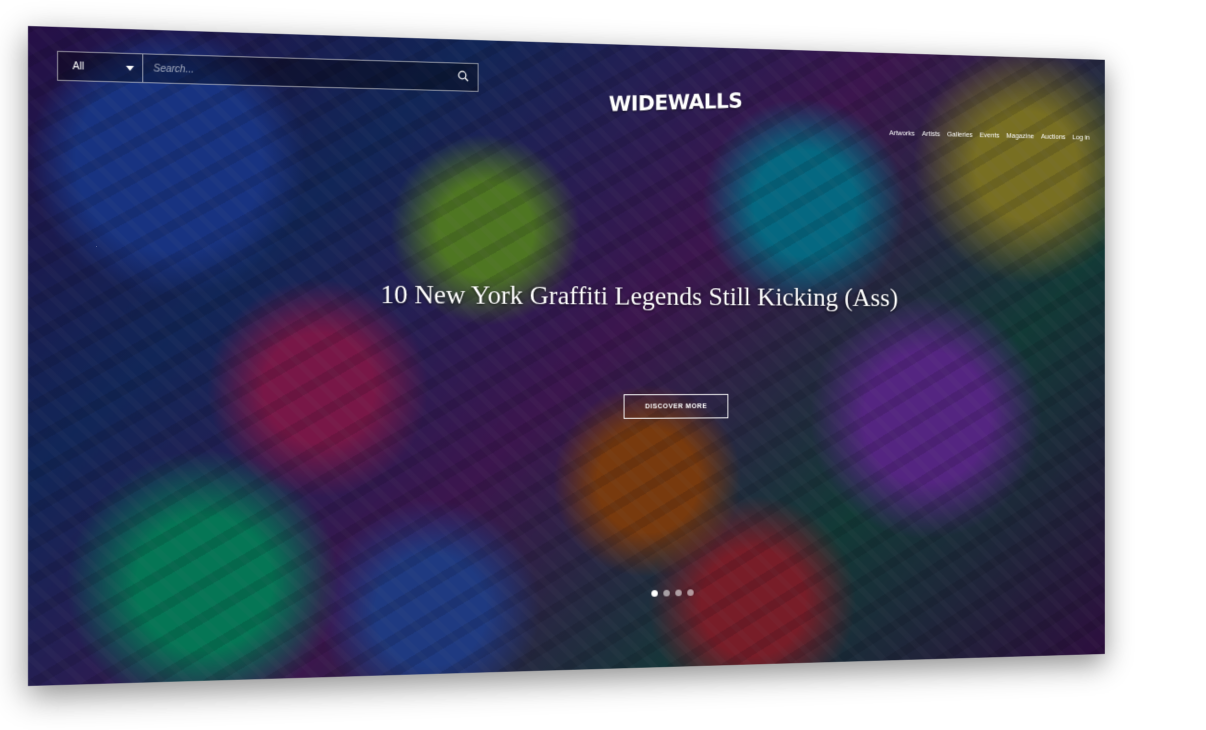  I want to click on discover-more-button: DISCOVER MORE, so click(676, 406).